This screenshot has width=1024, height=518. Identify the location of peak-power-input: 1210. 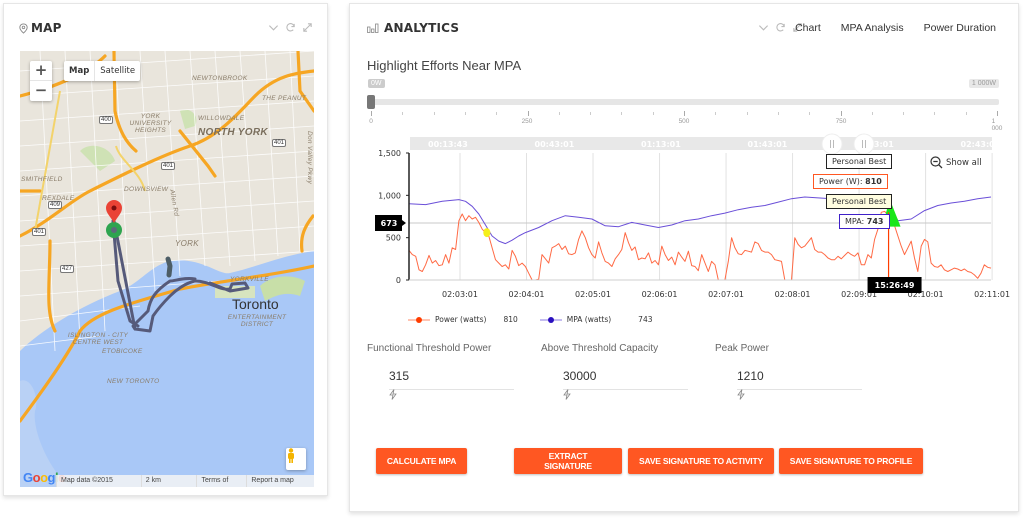
(799, 379).